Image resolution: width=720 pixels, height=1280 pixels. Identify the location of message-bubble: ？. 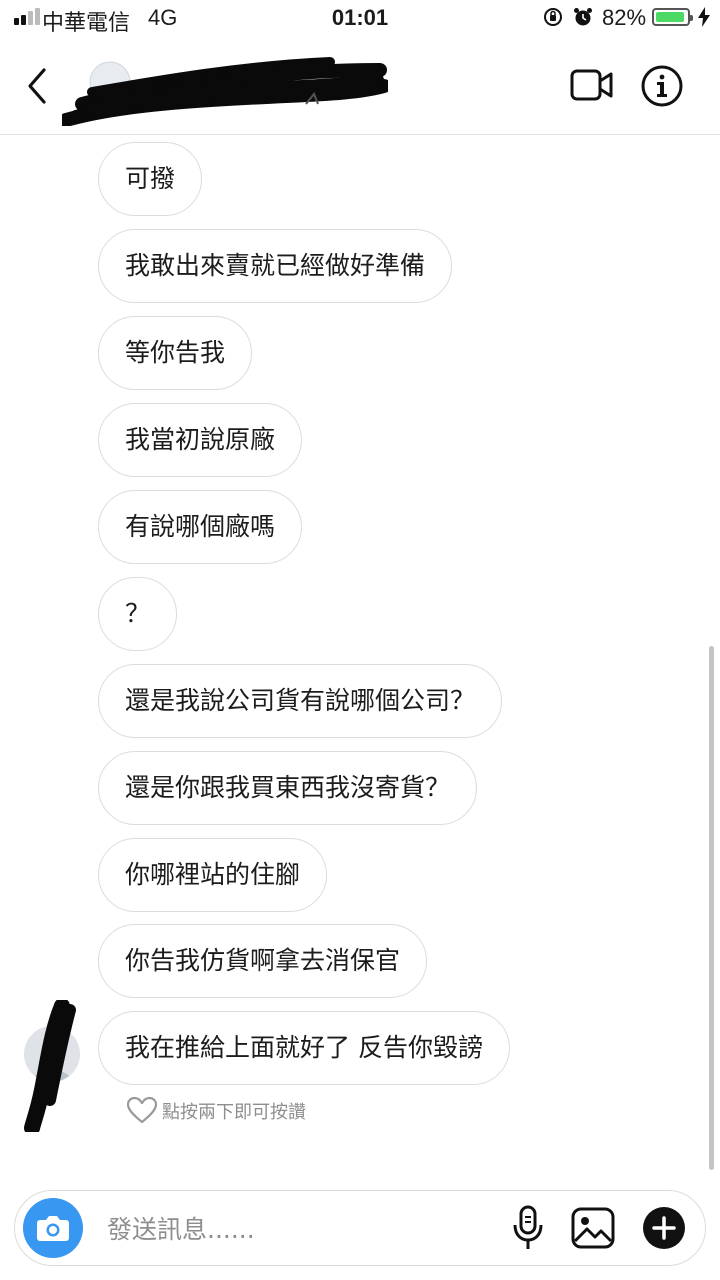
(138, 614).